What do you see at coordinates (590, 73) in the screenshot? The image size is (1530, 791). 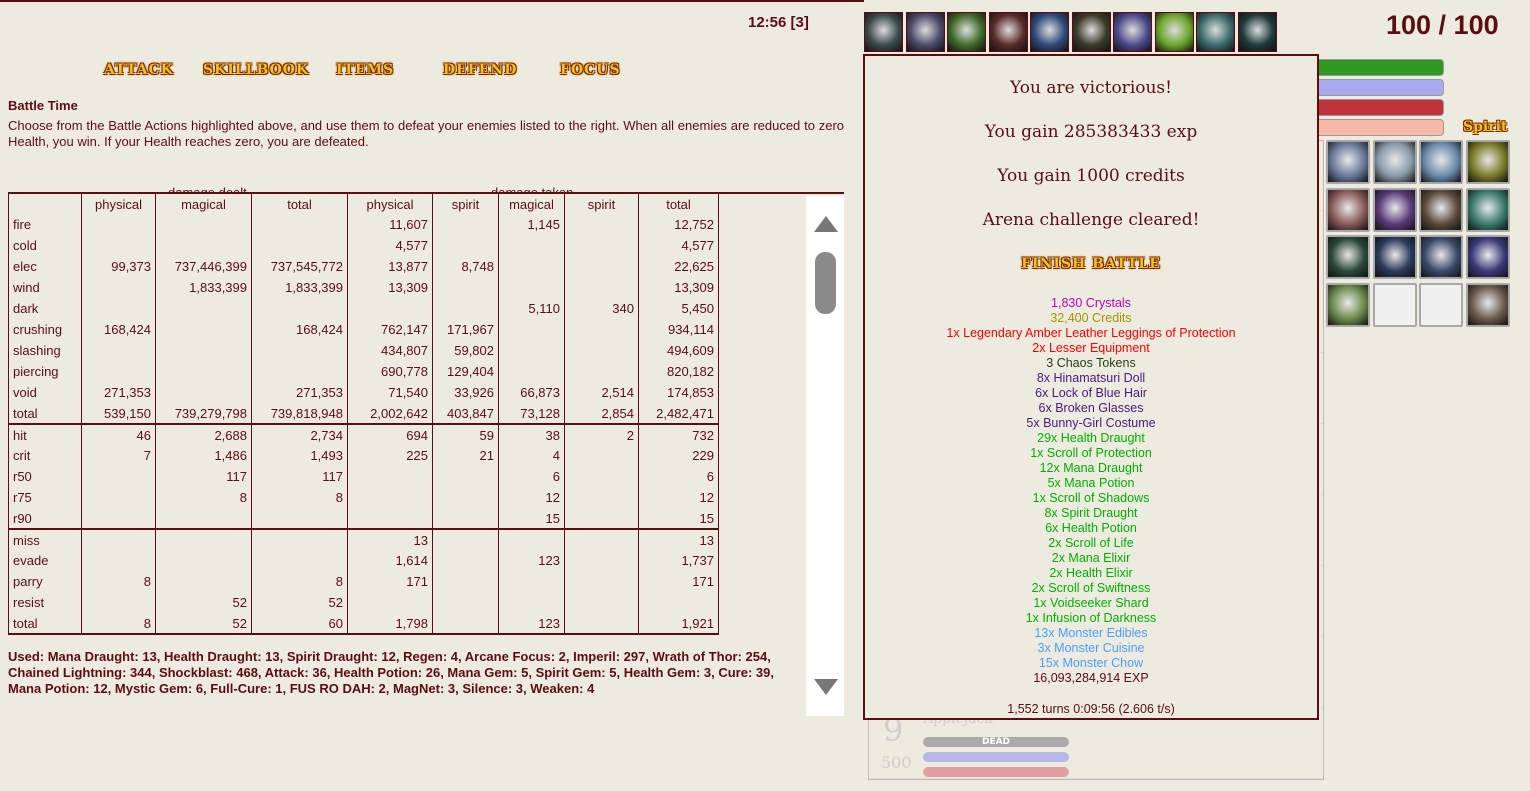 I see `focus-button: Focus` at bounding box center [590, 73].